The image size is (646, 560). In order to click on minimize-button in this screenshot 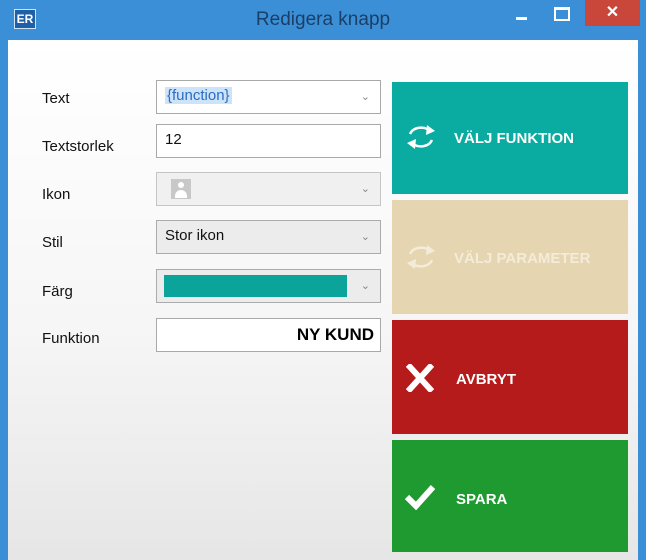, I will do `click(522, 13)`.